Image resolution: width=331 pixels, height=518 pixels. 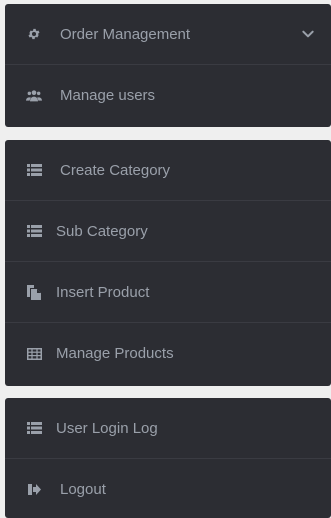 What do you see at coordinates (102, 231) in the screenshot?
I see `menu-item-label: Sub Category` at bounding box center [102, 231].